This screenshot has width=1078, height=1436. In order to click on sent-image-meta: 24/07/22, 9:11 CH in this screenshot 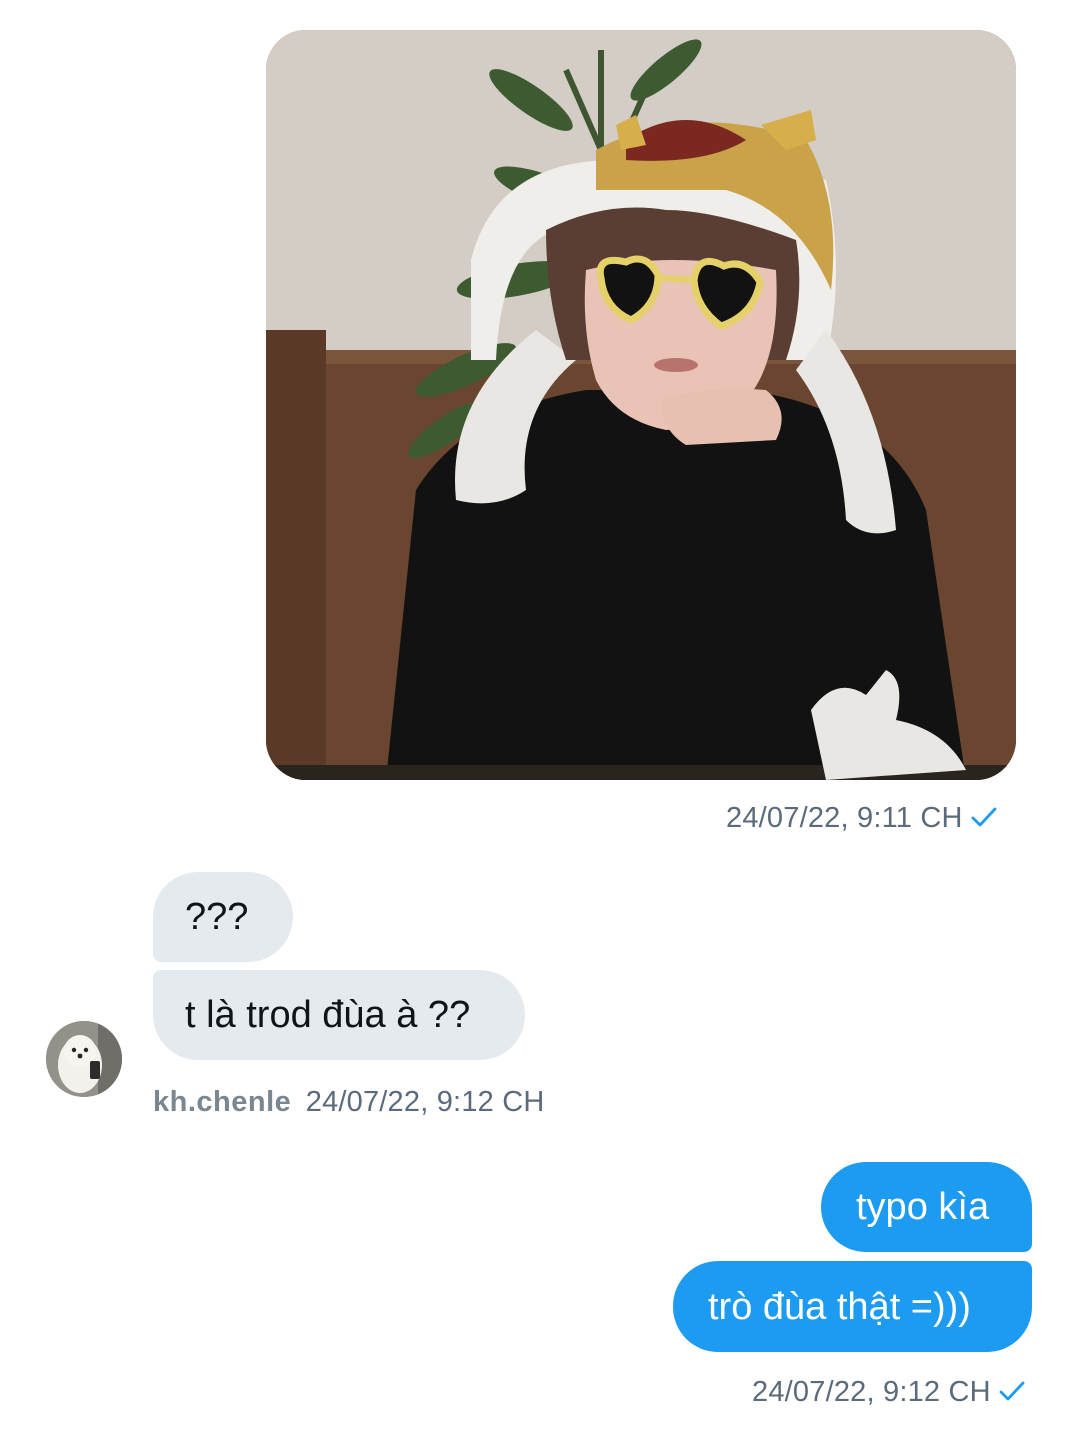, I will do `click(861, 818)`.